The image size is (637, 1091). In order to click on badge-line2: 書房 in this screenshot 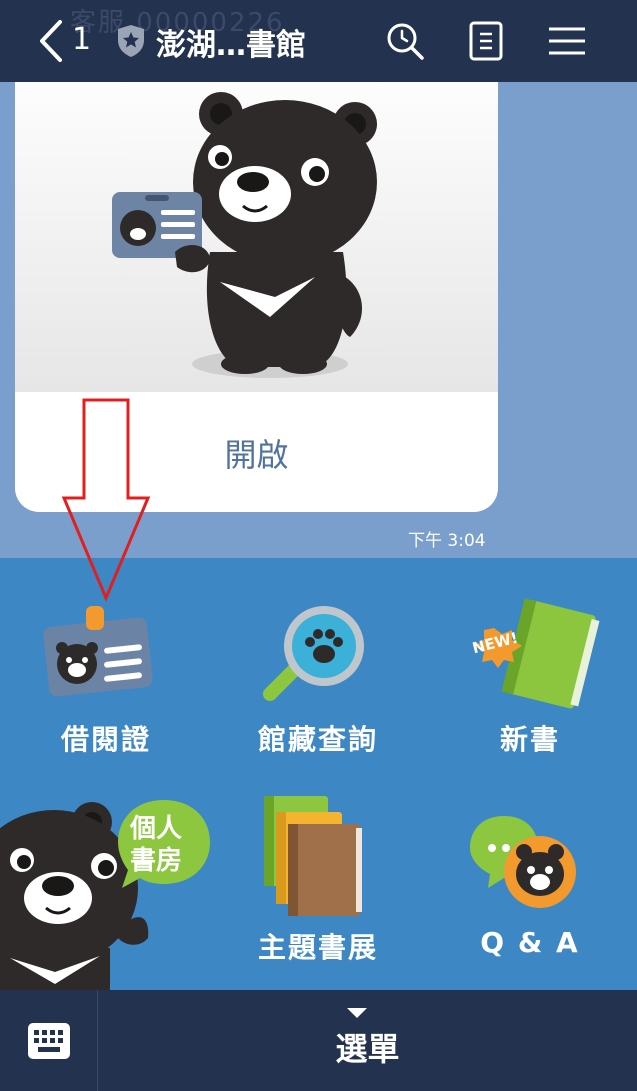, I will do `click(156, 861)`.